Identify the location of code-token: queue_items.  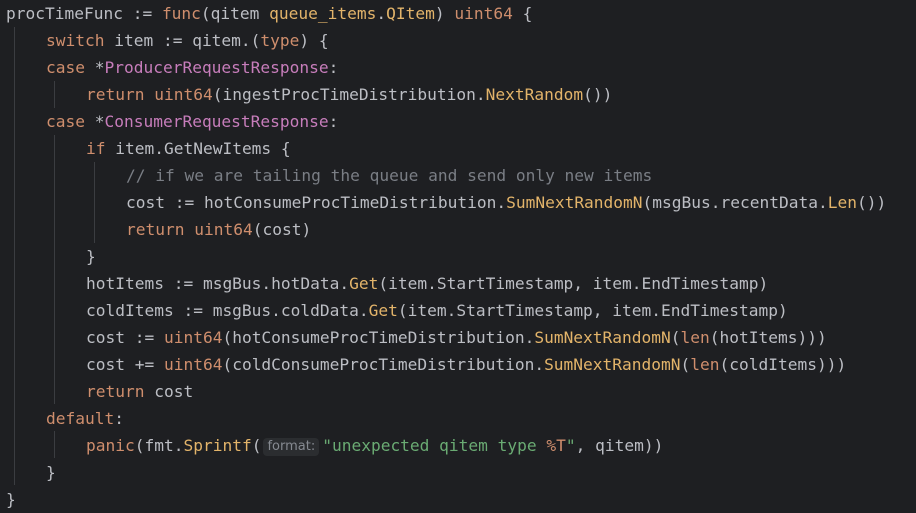
(323, 13).